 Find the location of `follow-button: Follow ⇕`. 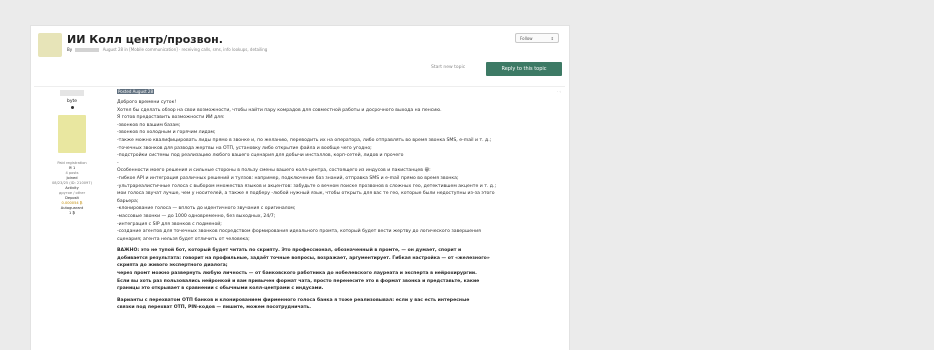

follow-button: Follow ⇕ is located at coordinates (537, 38).